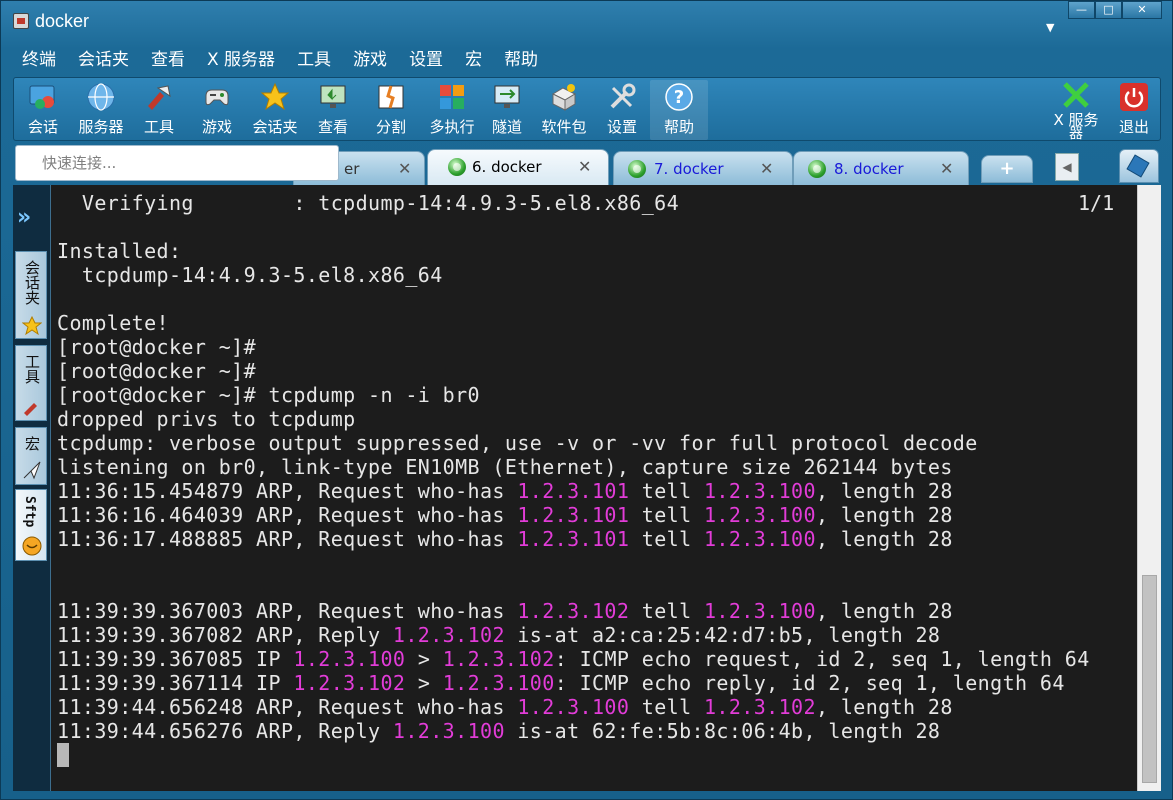 Image resolution: width=1173 pixels, height=800 pixels. I want to click on monitor-icon, so click(333, 97).